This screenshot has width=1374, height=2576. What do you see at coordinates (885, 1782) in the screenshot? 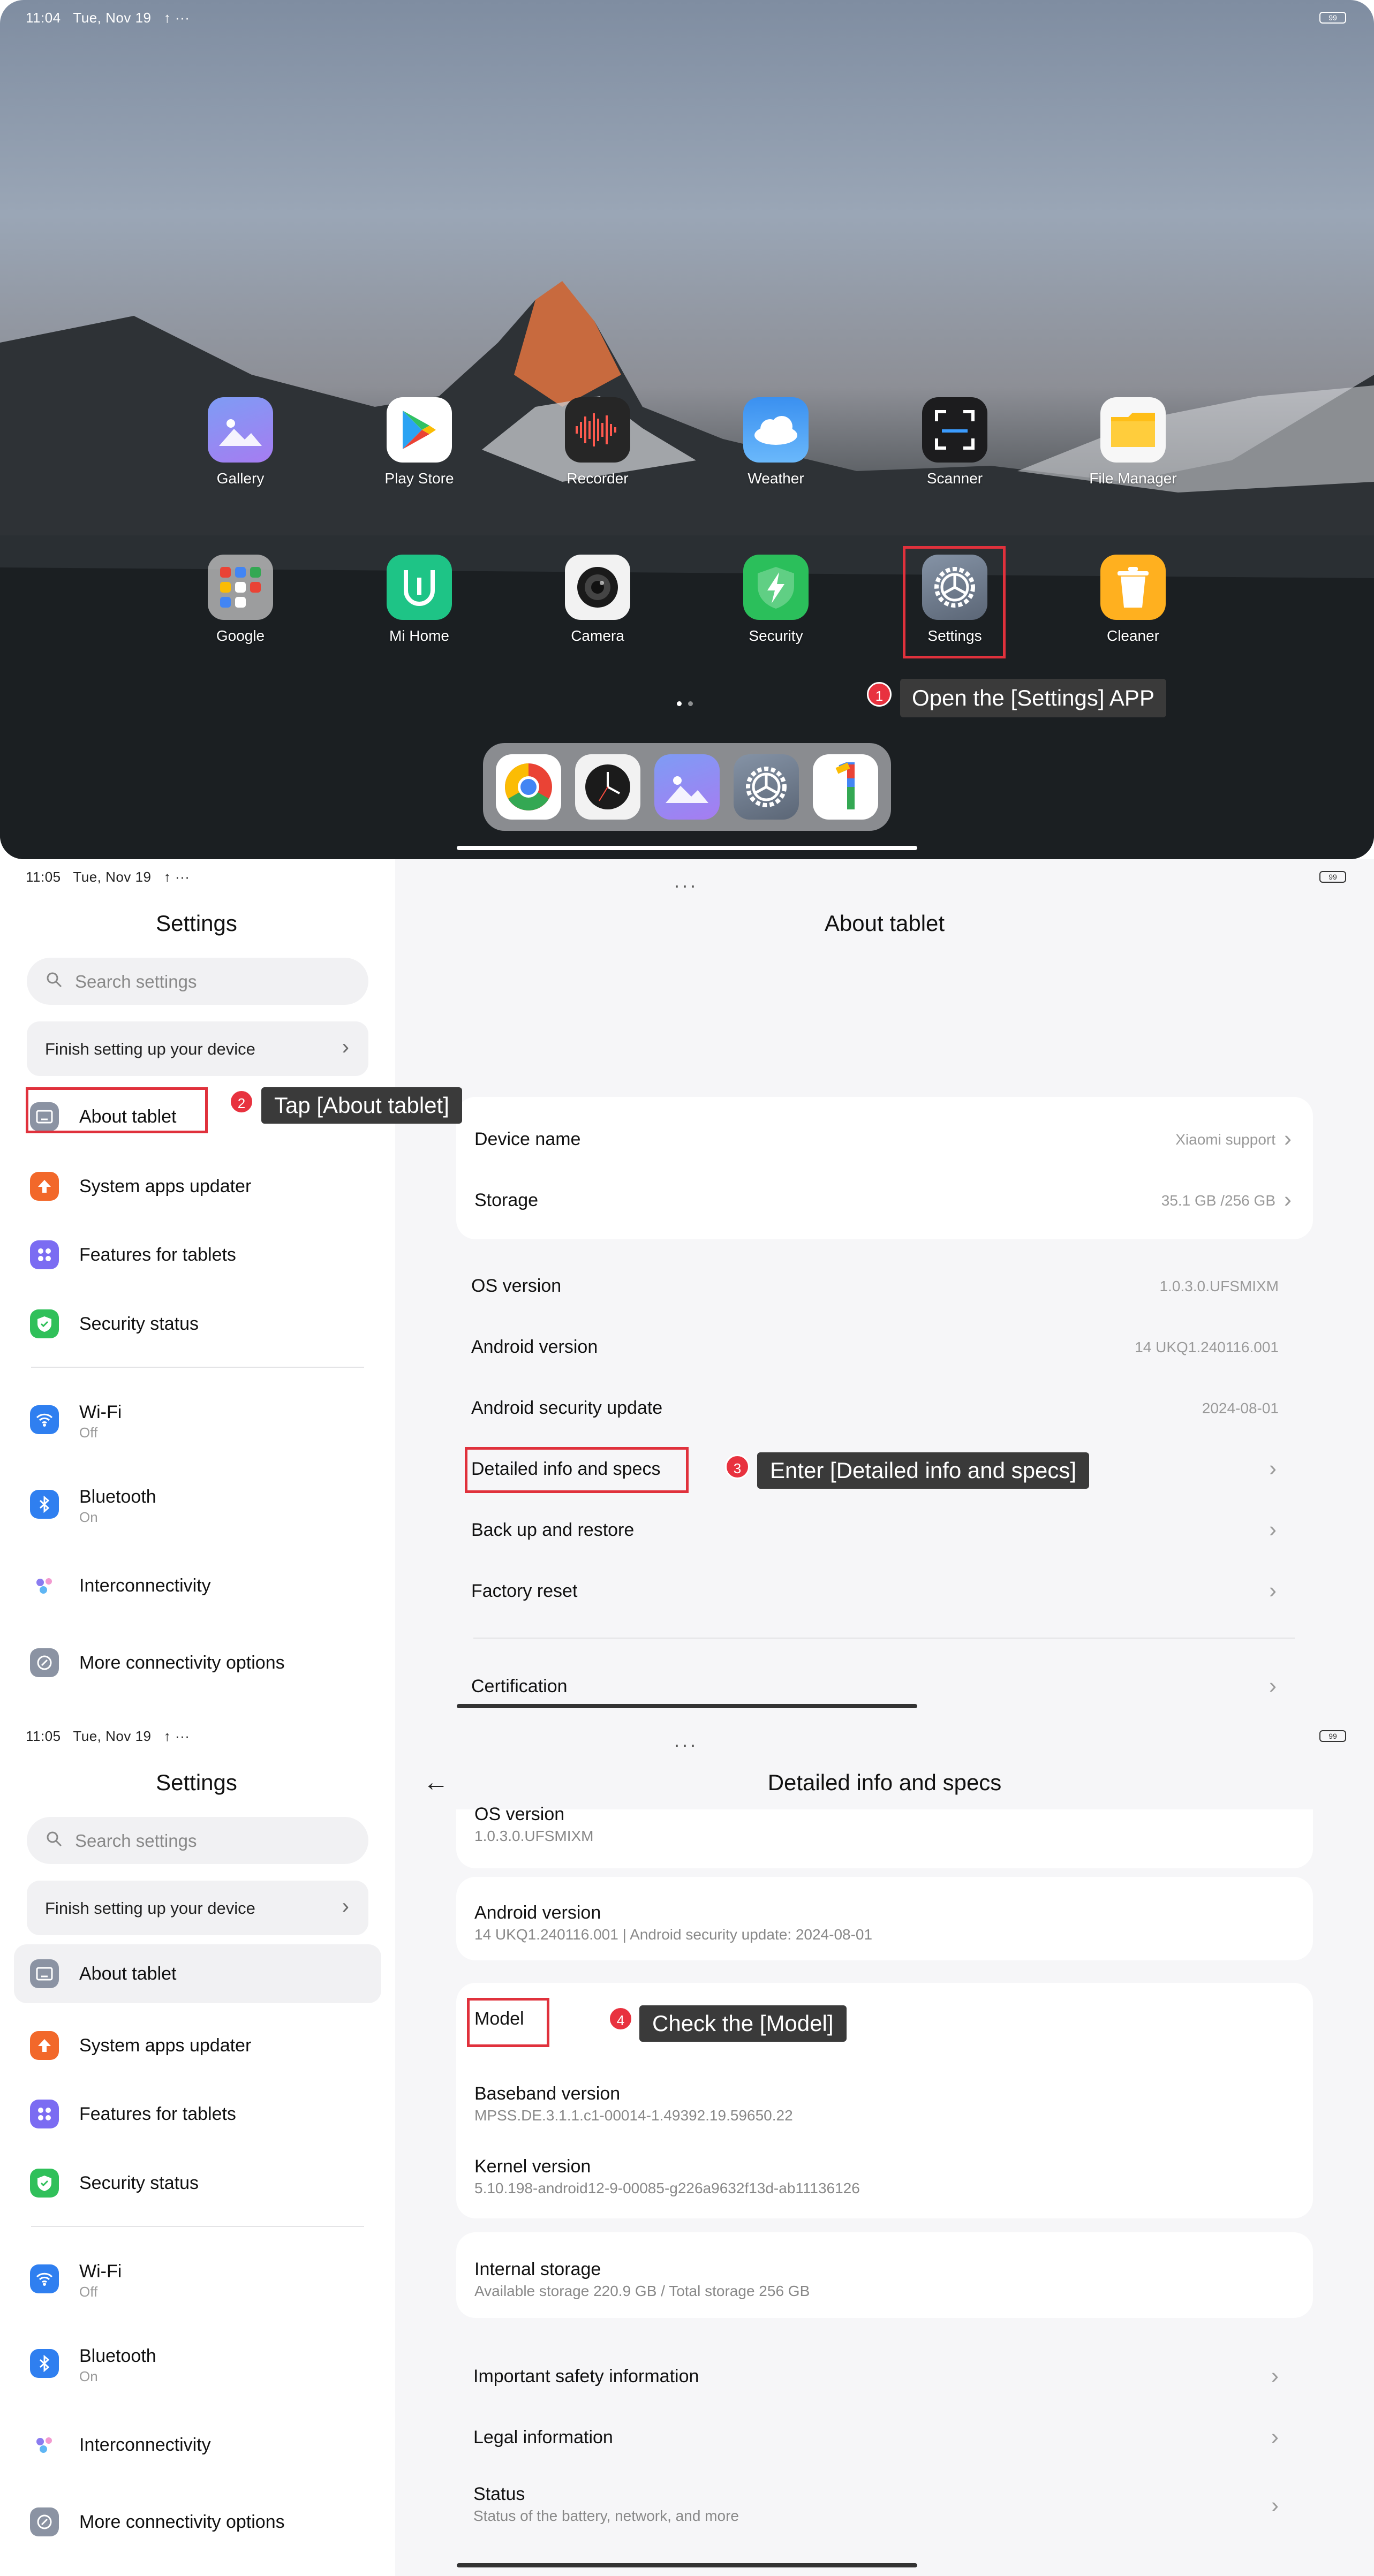
I see `page-title: Detailed info and specs` at bounding box center [885, 1782].